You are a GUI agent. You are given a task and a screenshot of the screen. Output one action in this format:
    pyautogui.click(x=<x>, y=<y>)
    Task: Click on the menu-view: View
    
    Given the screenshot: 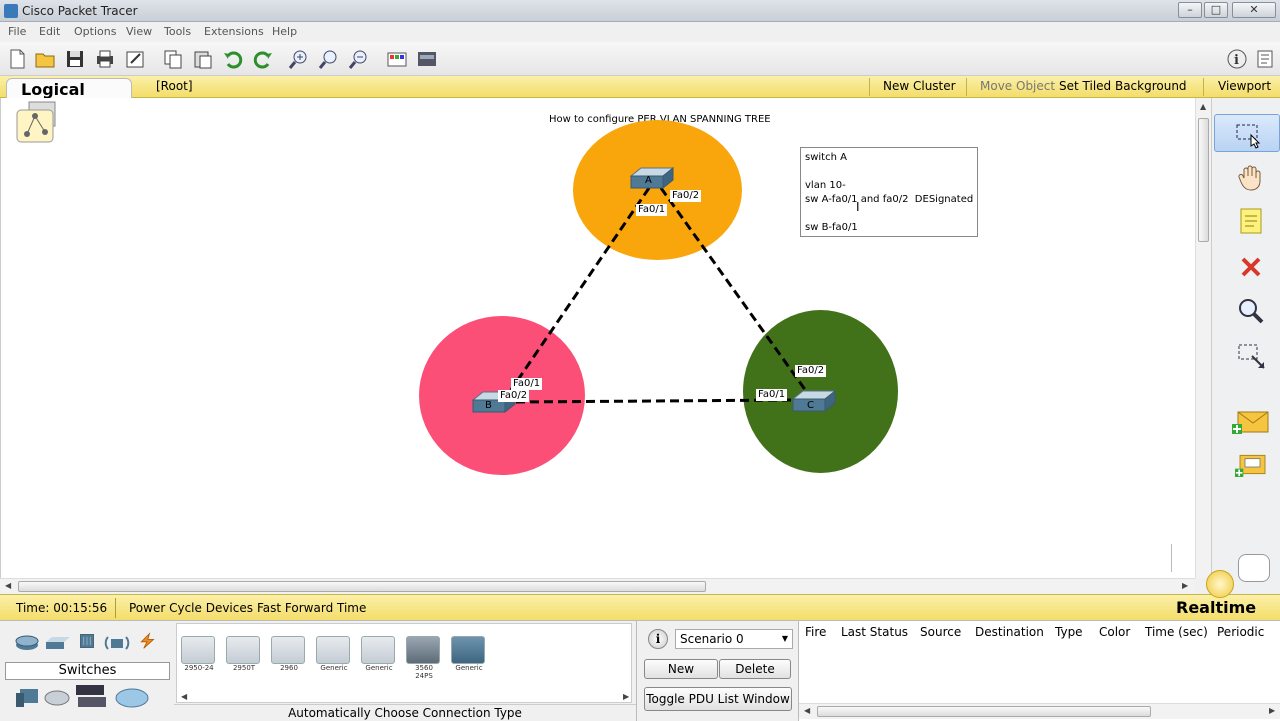 What is the action you would take?
    pyautogui.click(x=139, y=31)
    